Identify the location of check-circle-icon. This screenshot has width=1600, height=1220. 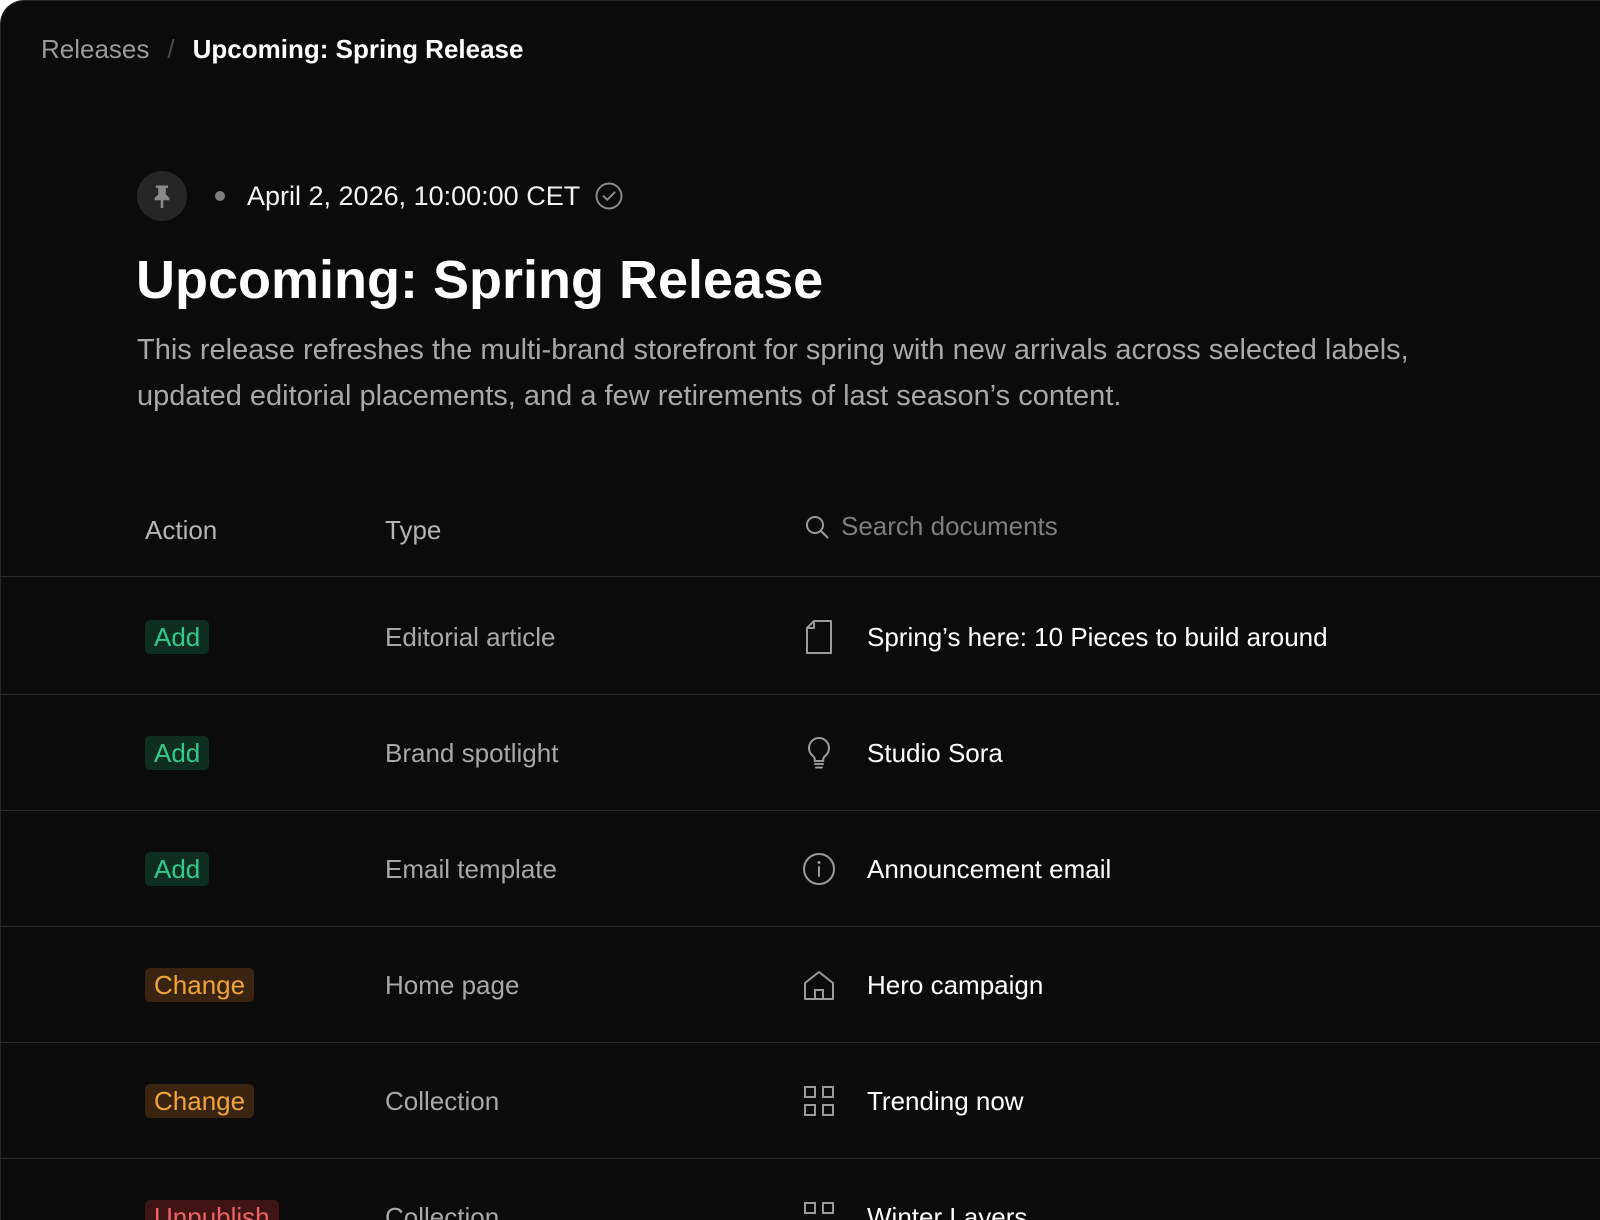
(609, 196).